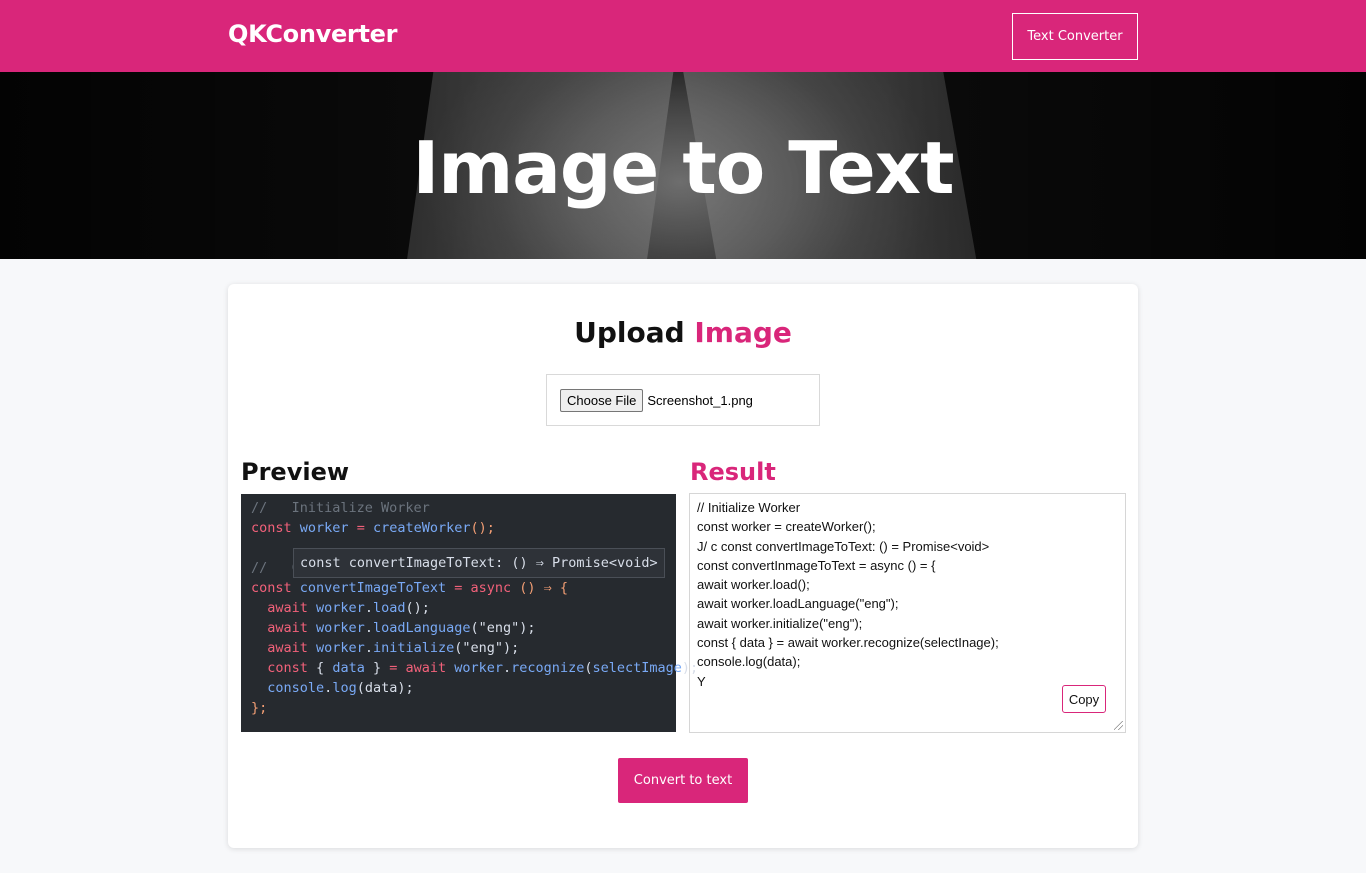 The height and width of the screenshot is (873, 1366). I want to click on convert-to-text-button: Convert to text, so click(683, 780).